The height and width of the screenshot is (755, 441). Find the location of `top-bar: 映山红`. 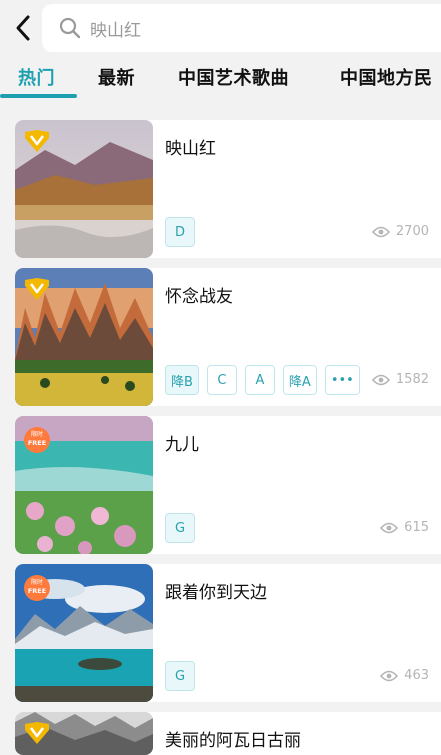

top-bar: 映山红 is located at coordinates (220, 29).